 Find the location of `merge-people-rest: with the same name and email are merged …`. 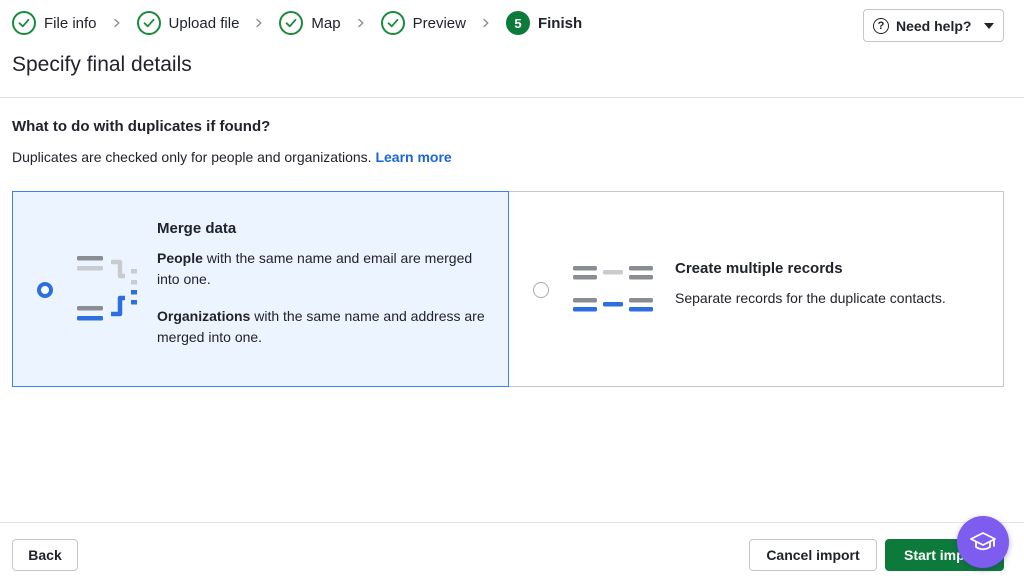

merge-people-rest: with the same name and email are merged … is located at coordinates (315, 268).